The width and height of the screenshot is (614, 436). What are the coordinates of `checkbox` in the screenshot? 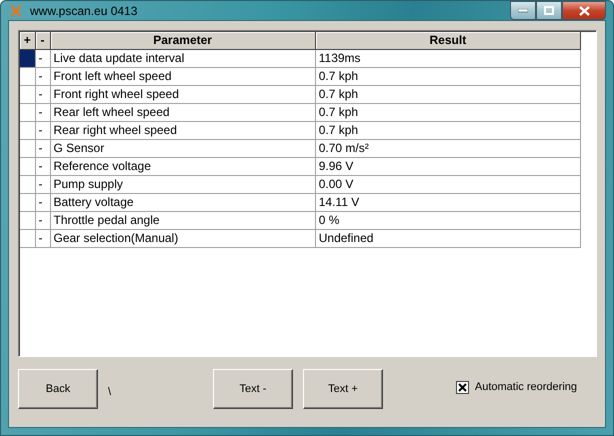 It's located at (462, 387).